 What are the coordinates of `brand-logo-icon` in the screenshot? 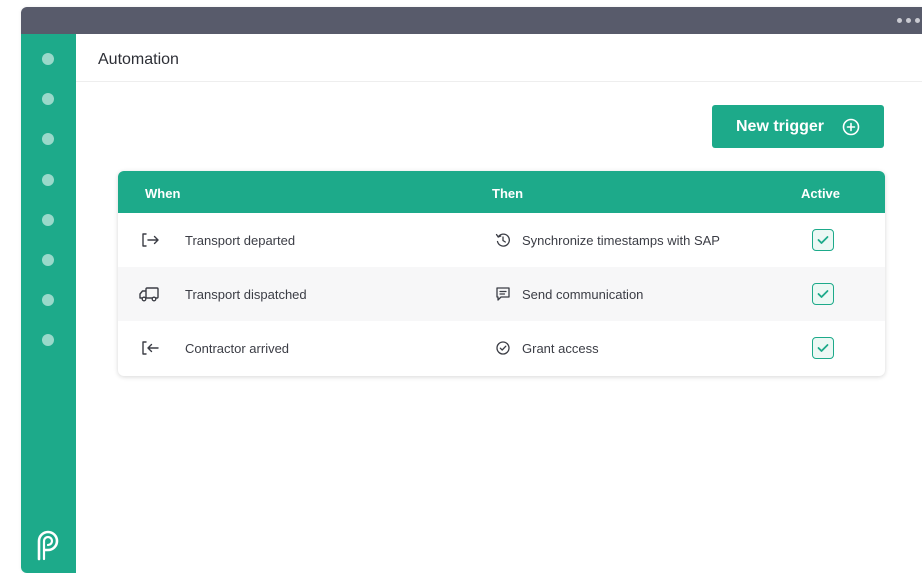 It's located at (48, 545).